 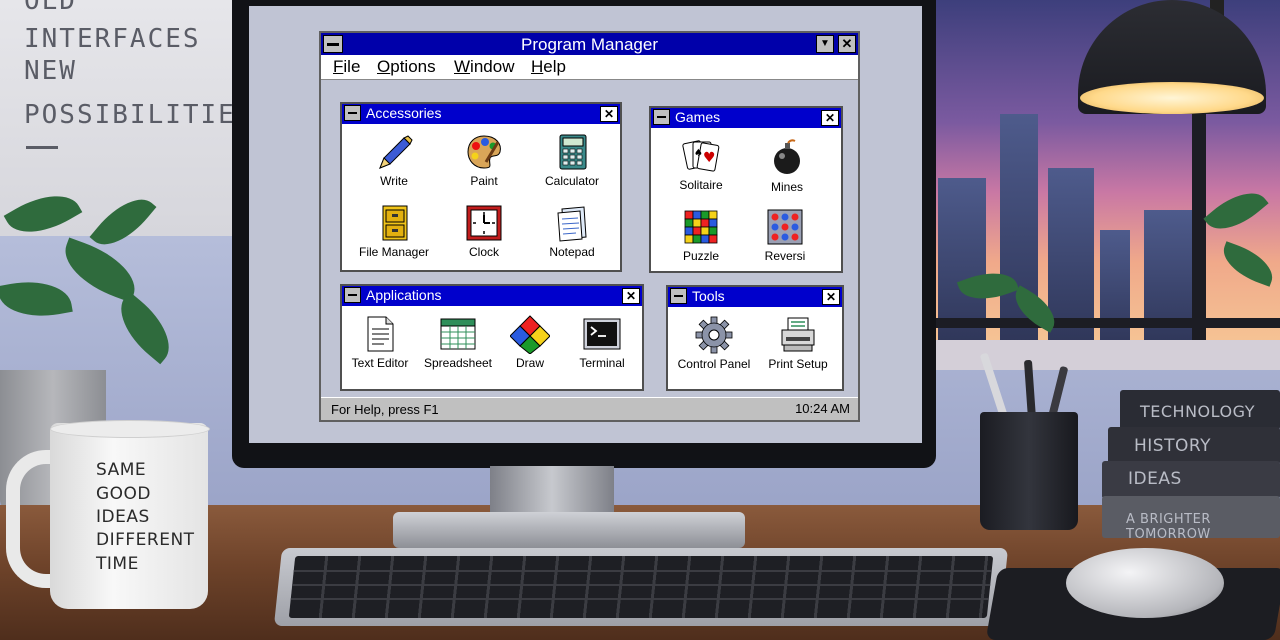 What do you see at coordinates (548, 67) in the screenshot?
I see `menu-help: Help` at bounding box center [548, 67].